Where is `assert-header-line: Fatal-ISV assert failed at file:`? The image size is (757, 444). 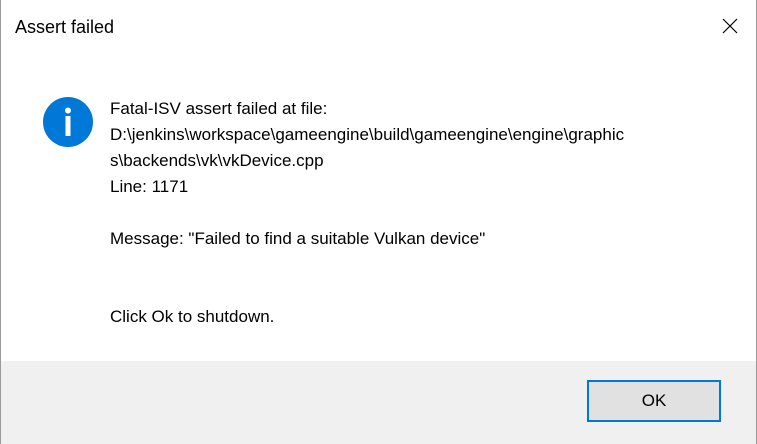
assert-header-line: Fatal-ISV assert failed at file: is located at coordinates (219, 108).